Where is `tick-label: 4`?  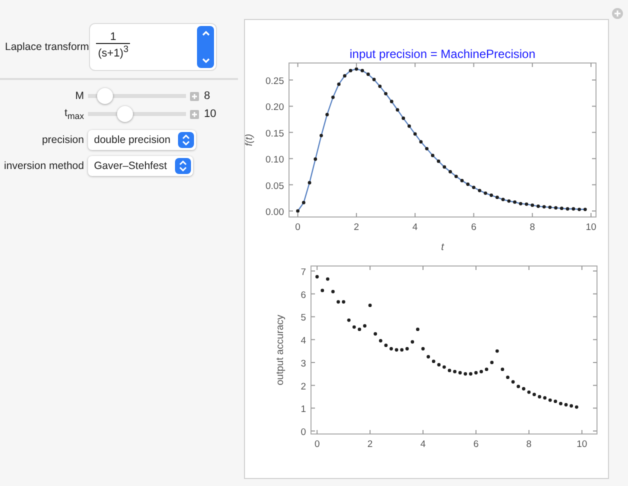
tick-label: 4 is located at coordinates (415, 227).